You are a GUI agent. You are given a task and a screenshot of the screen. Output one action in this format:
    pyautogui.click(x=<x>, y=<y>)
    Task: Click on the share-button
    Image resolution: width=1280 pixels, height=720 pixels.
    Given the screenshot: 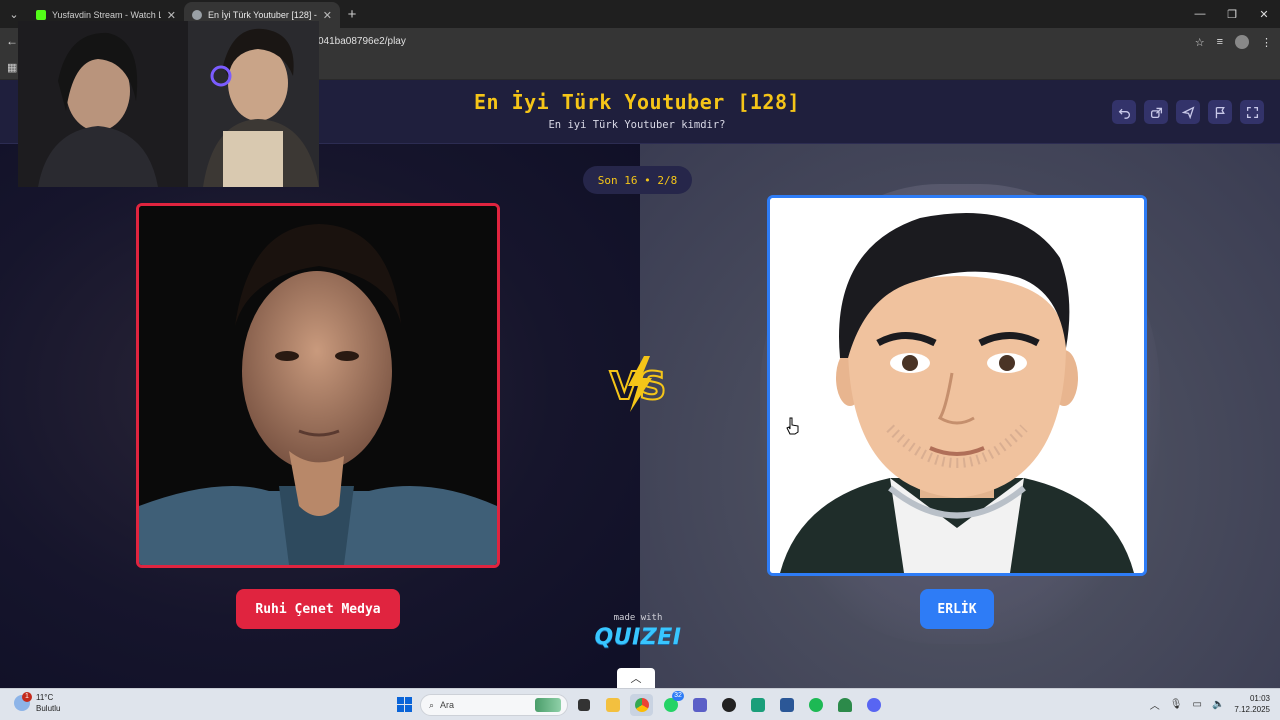 What is the action you would take?
    pyautogui.click(x=1156, y=112)
    